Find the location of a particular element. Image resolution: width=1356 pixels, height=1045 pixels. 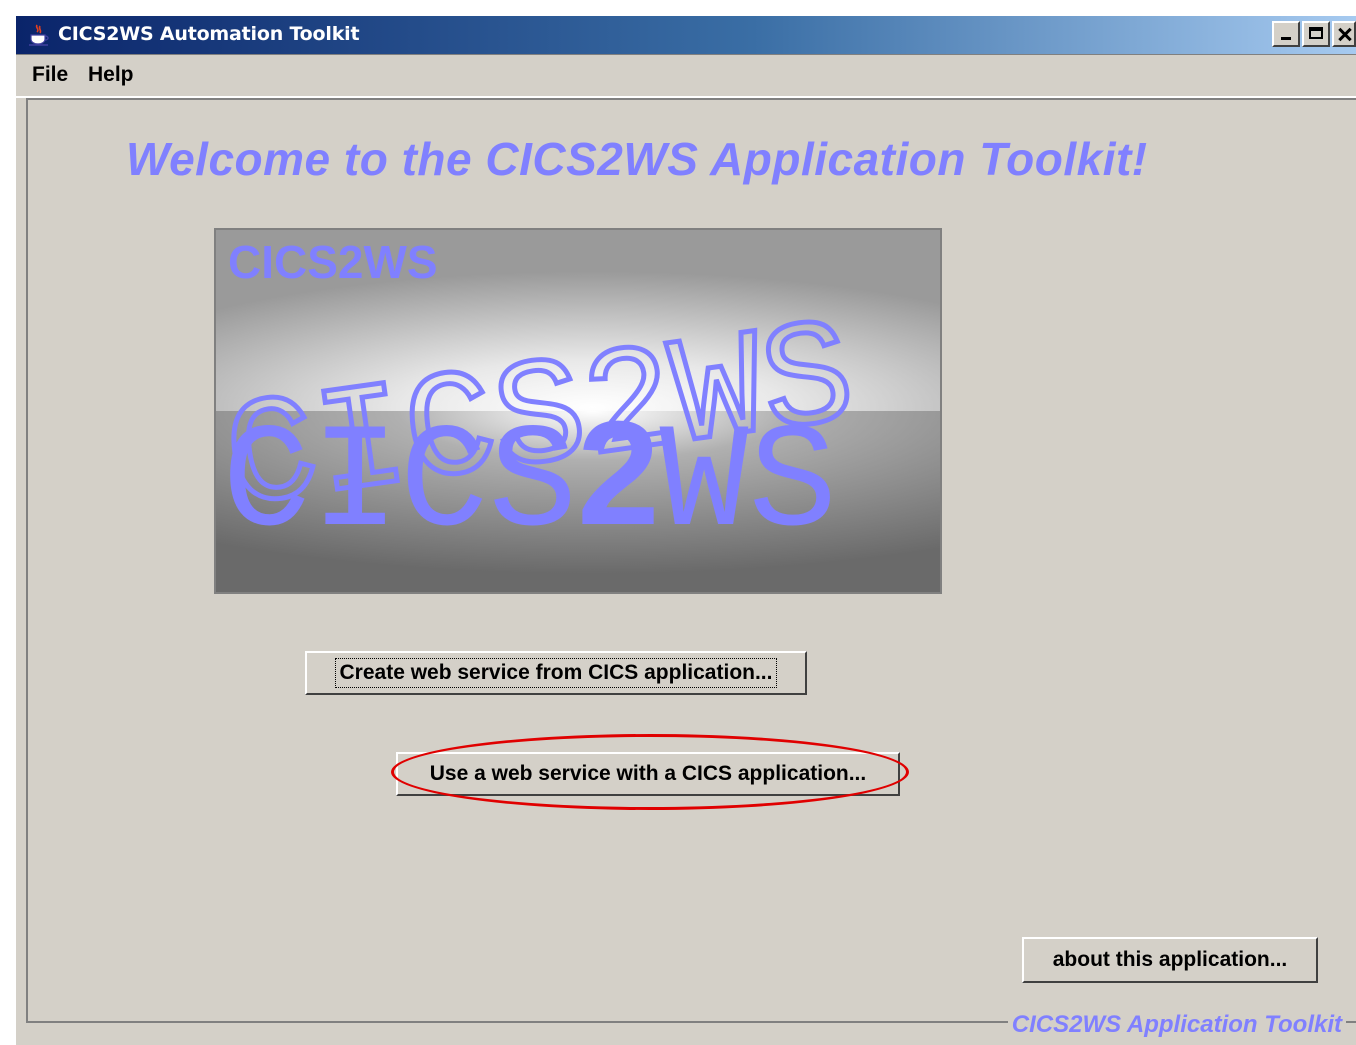

java-coffee-cup-icon is located at coordinates (39, 35).